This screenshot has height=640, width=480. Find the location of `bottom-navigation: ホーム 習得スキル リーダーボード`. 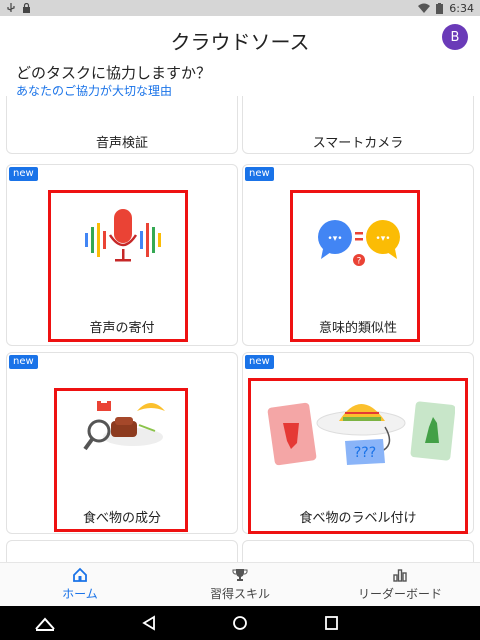

bottom-navigation: ホーム 習得スキル リーダーボード is located at coordinates (240, 584).